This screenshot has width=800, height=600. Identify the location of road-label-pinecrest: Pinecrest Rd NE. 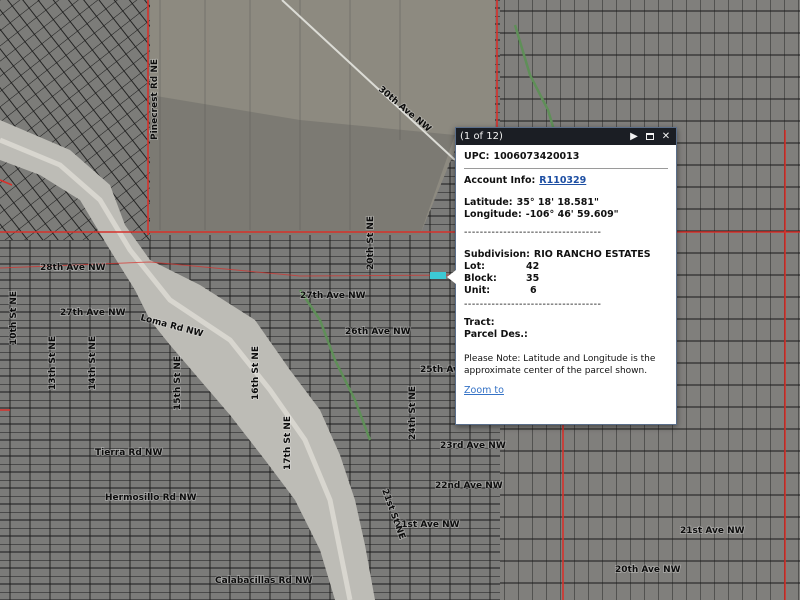
(155, 99).